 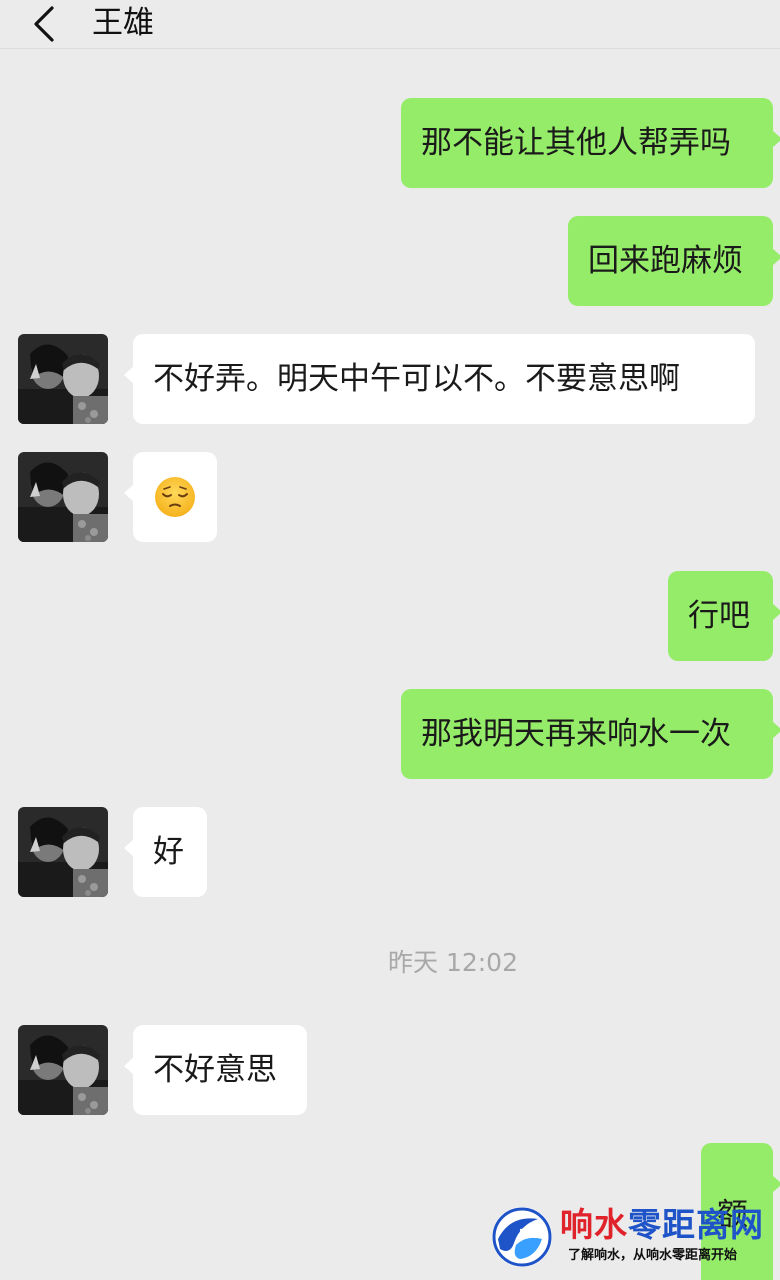 I want to click on back-button, so click(x=42, y=24).